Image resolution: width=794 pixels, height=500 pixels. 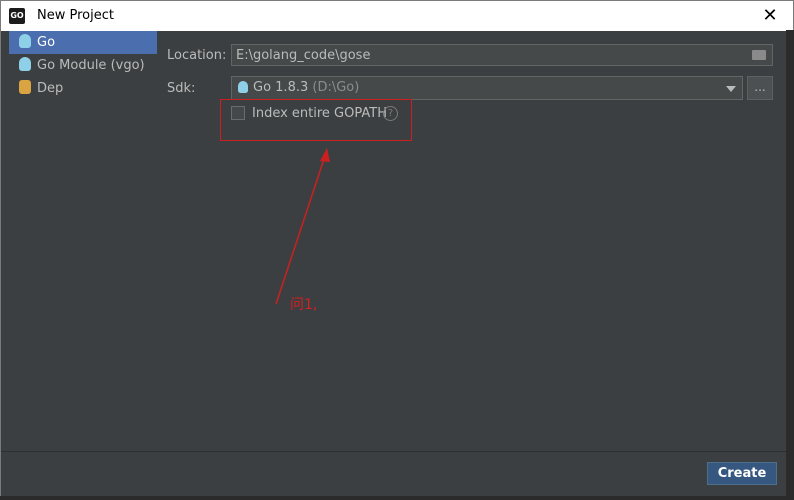 I want to click on annotation-arrow, so click(x=302, y=226).